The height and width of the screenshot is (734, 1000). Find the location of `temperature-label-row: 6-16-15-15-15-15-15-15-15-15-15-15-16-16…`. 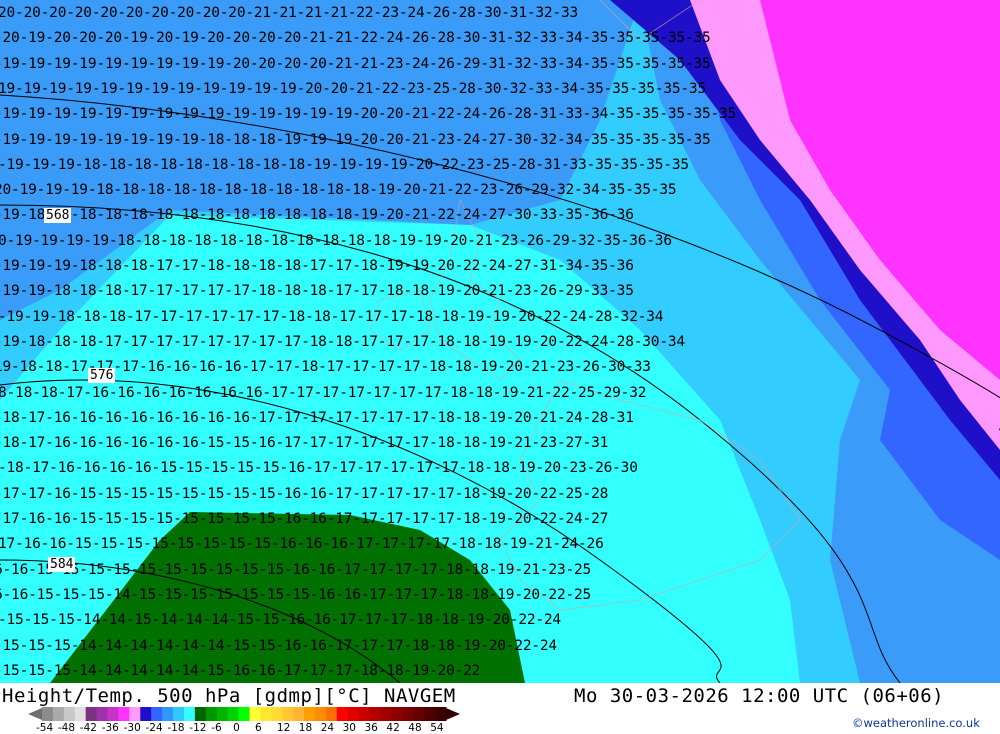

temperature-label-row: 6-16-15-15-15-15-15-15-15-15-15-15-16-16… is located at coordinates (296, 569).